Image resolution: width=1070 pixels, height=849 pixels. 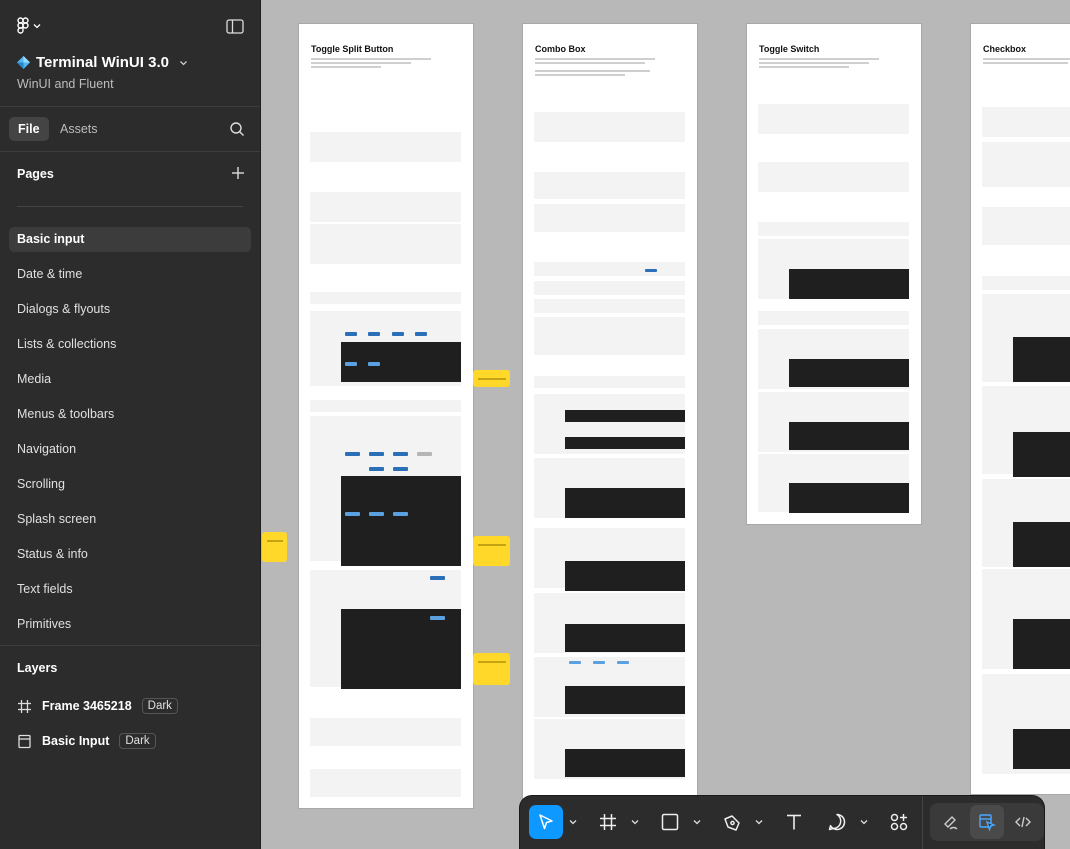 I want to click on bottom-toolbar, so click(x=782, y=822).